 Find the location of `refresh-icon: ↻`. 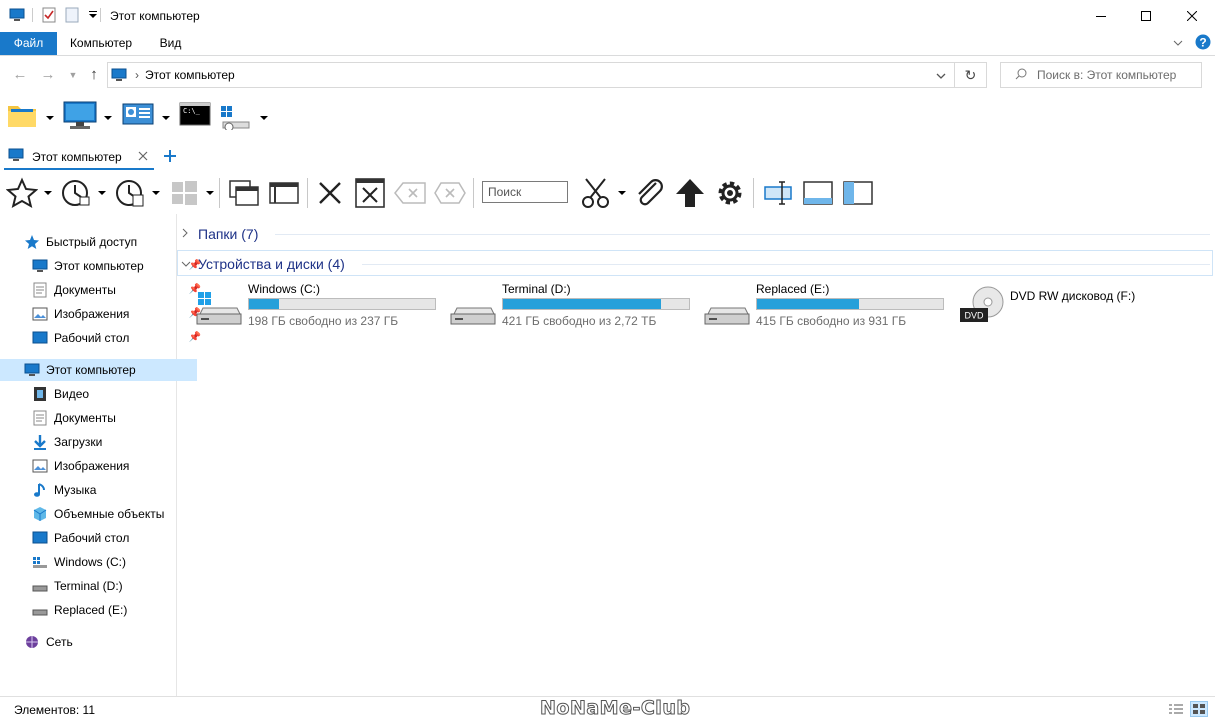

refresh-icon: ↻ is located at coordinates (971, 75).